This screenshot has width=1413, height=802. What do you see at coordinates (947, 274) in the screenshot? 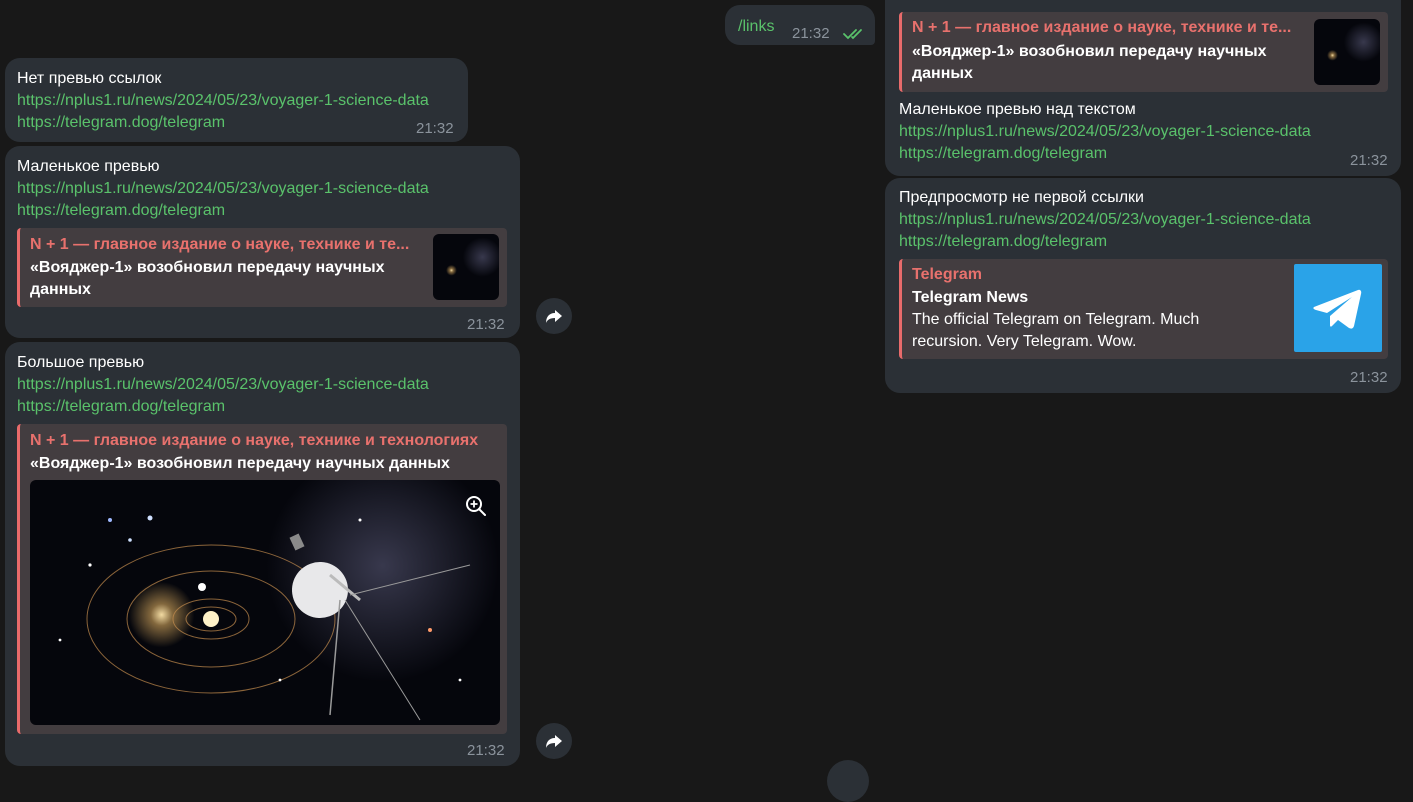
I see `preview-site-name: Telegram` at bounding box center [947, 274].